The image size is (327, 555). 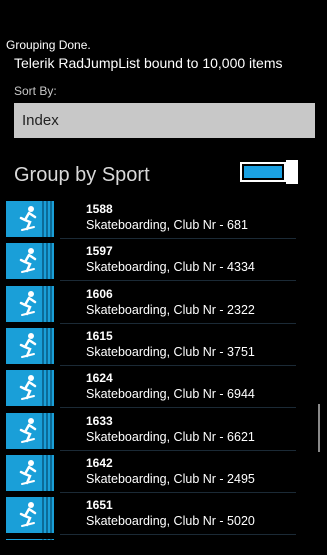 I want to click on item-description: Skateboarding, Club Nr - 2322, so click(x=170, y=309).